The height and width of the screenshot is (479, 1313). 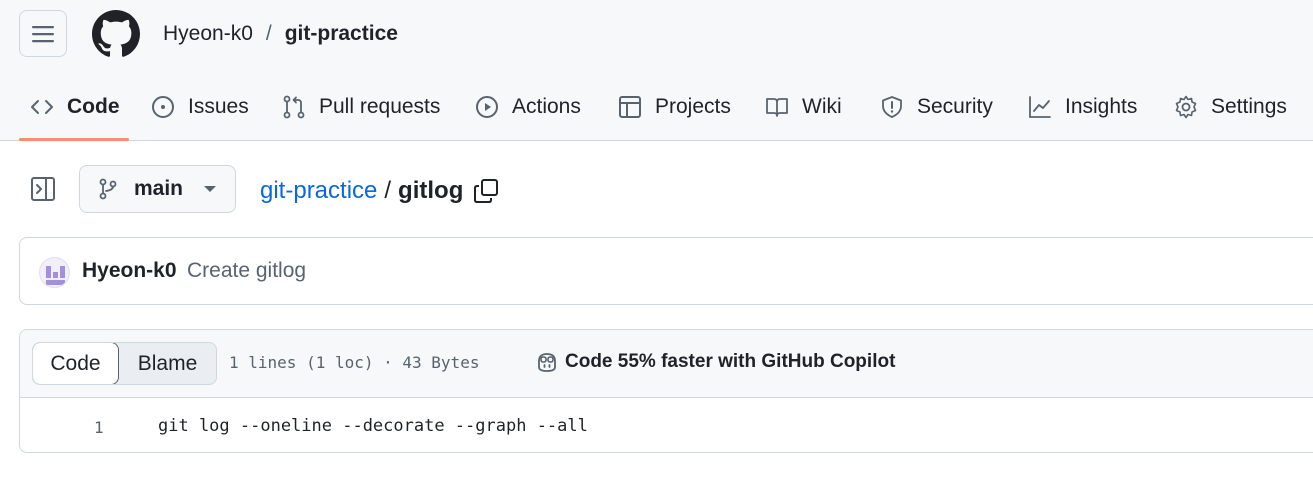 I want to click on avatar, so click(x=54, y=272).